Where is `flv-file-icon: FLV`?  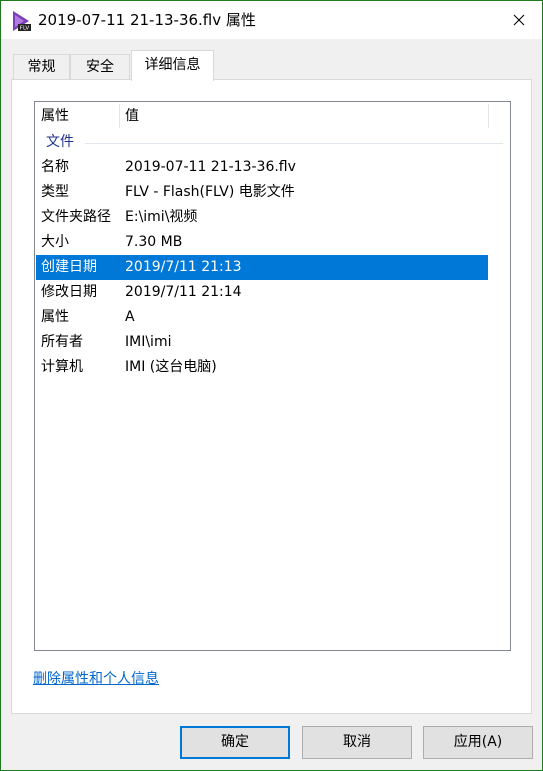
flv-file-icon: FLV is located at coordinates (22, 21).